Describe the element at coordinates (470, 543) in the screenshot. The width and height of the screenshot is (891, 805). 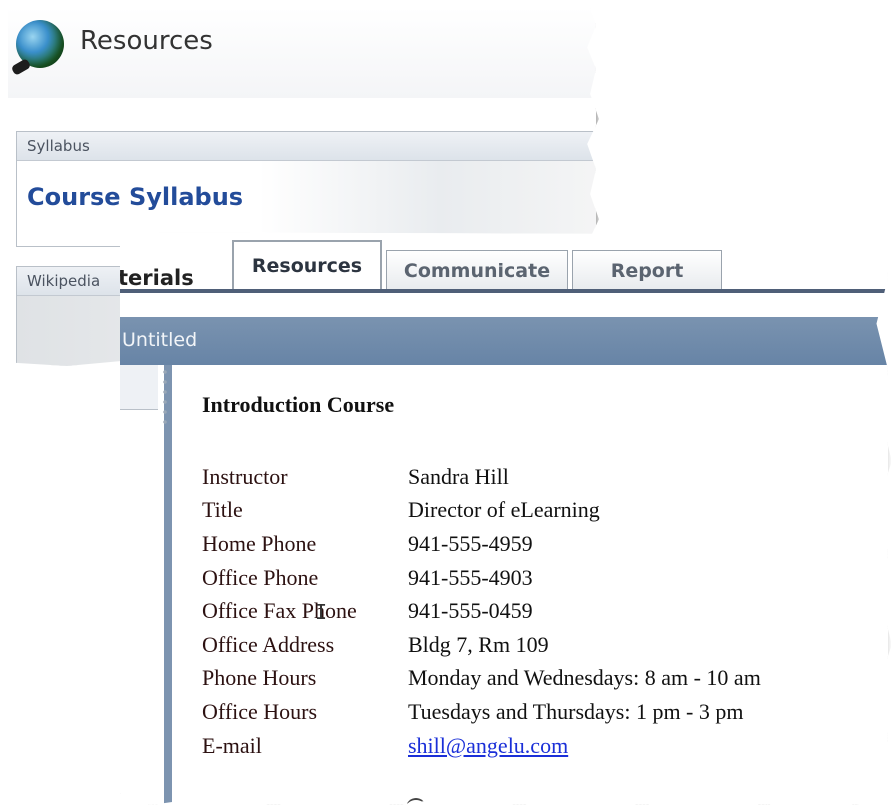
I see `info-value: 941-555-4959` at that location.